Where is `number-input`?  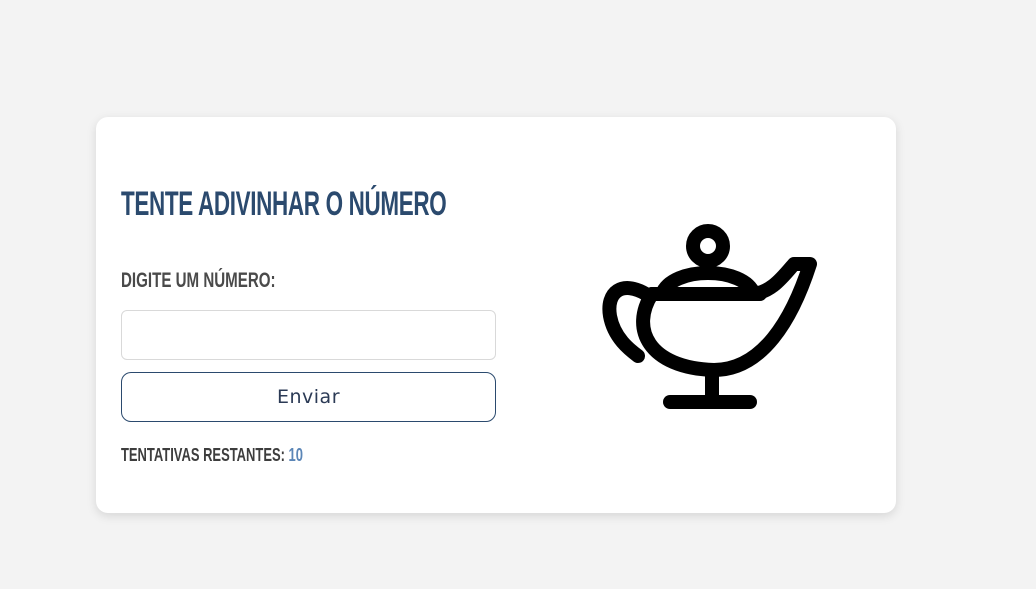 number-input is located at coordinates (308, 335).